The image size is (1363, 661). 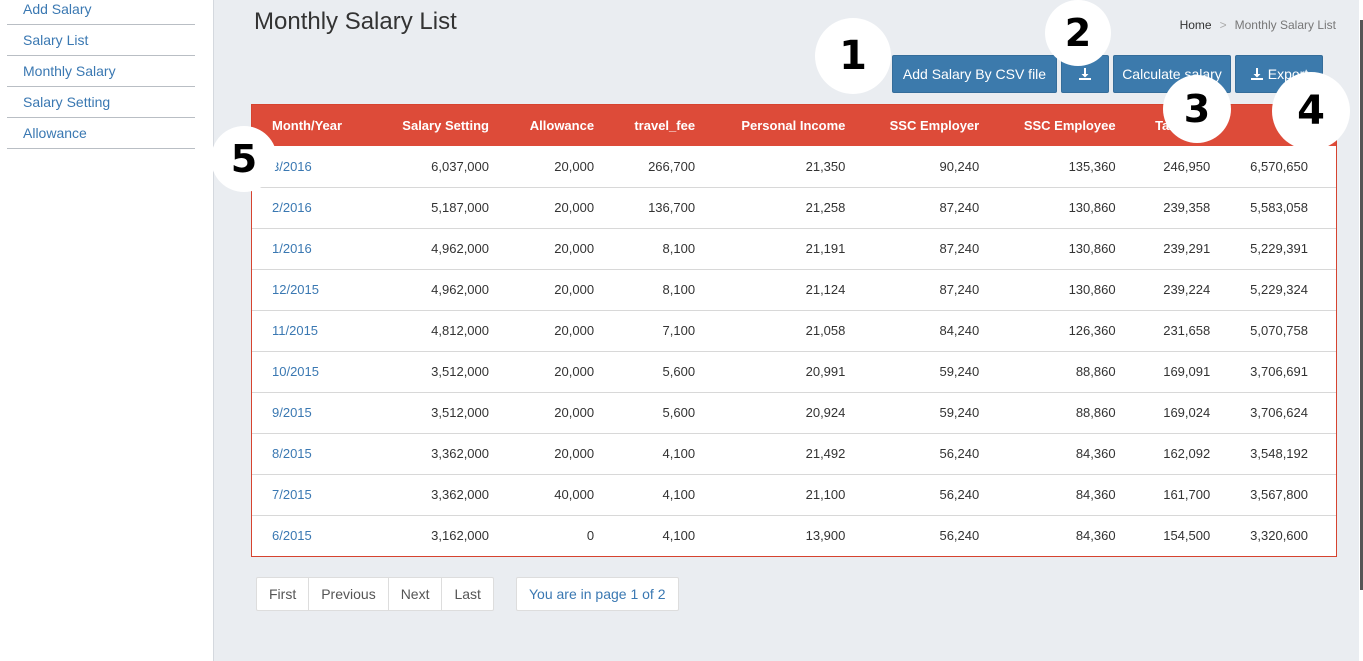 What do you see at coordinates (1095, 412) in the screenshot?
I see `table-cell: 88,860` at bounding box center [1095, 412].